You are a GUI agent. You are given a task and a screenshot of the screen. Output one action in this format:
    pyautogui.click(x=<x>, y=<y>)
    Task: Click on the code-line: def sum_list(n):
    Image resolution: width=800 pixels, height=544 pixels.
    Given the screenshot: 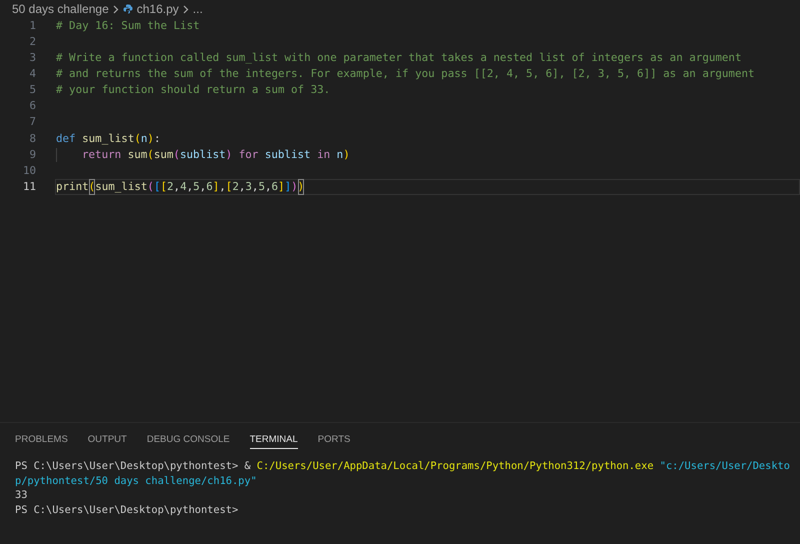 What is the action you would take?
    pyautogui.click(x=108, y=138)
    